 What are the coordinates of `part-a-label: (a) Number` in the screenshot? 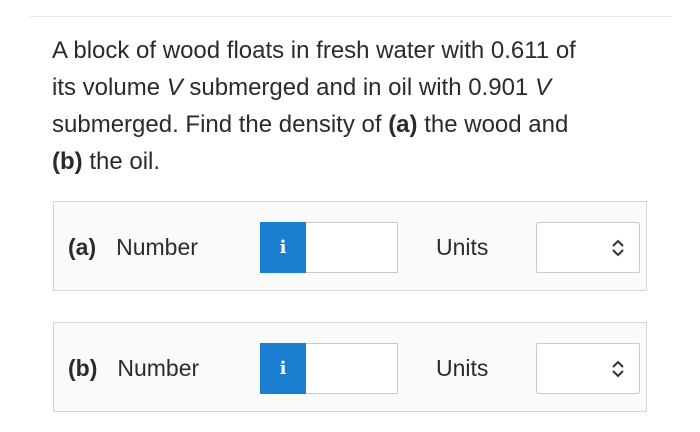 It's located at (133, 247).